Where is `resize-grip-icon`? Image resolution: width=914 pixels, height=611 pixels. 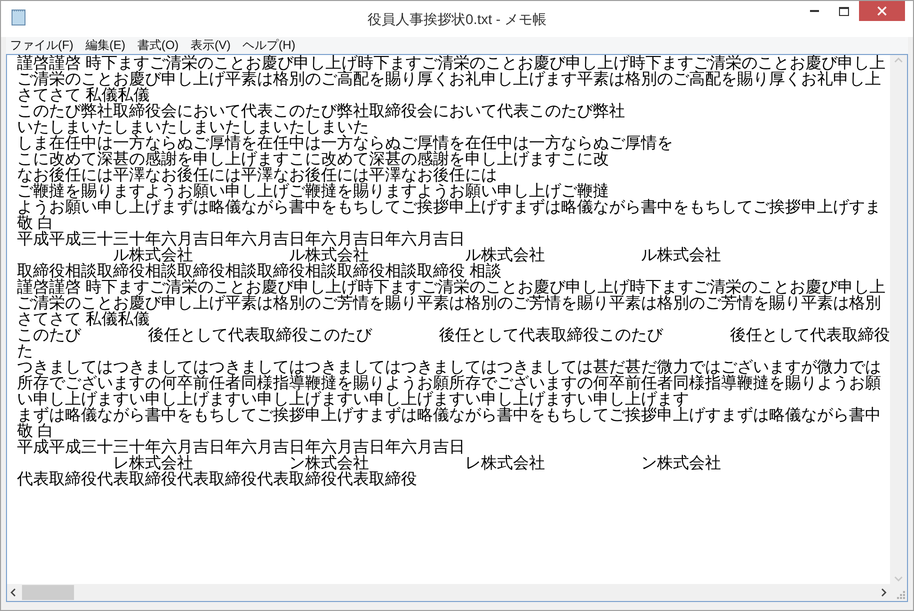
resize-grip-icon is located at coordinates (901, 595).